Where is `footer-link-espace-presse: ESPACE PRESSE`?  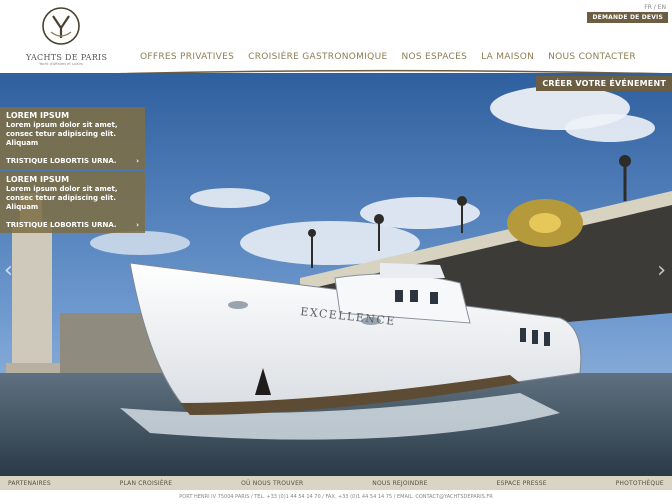
footer-link-espace-presse: ESPACE PRESSE is located at coordinates (521, 483).